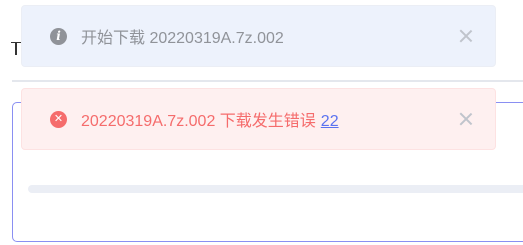 The image size is (523, 245). What do you see at coordinates (275, 189) in the screenshot?
I see `progress-bar` at bounding box center [275, 189].